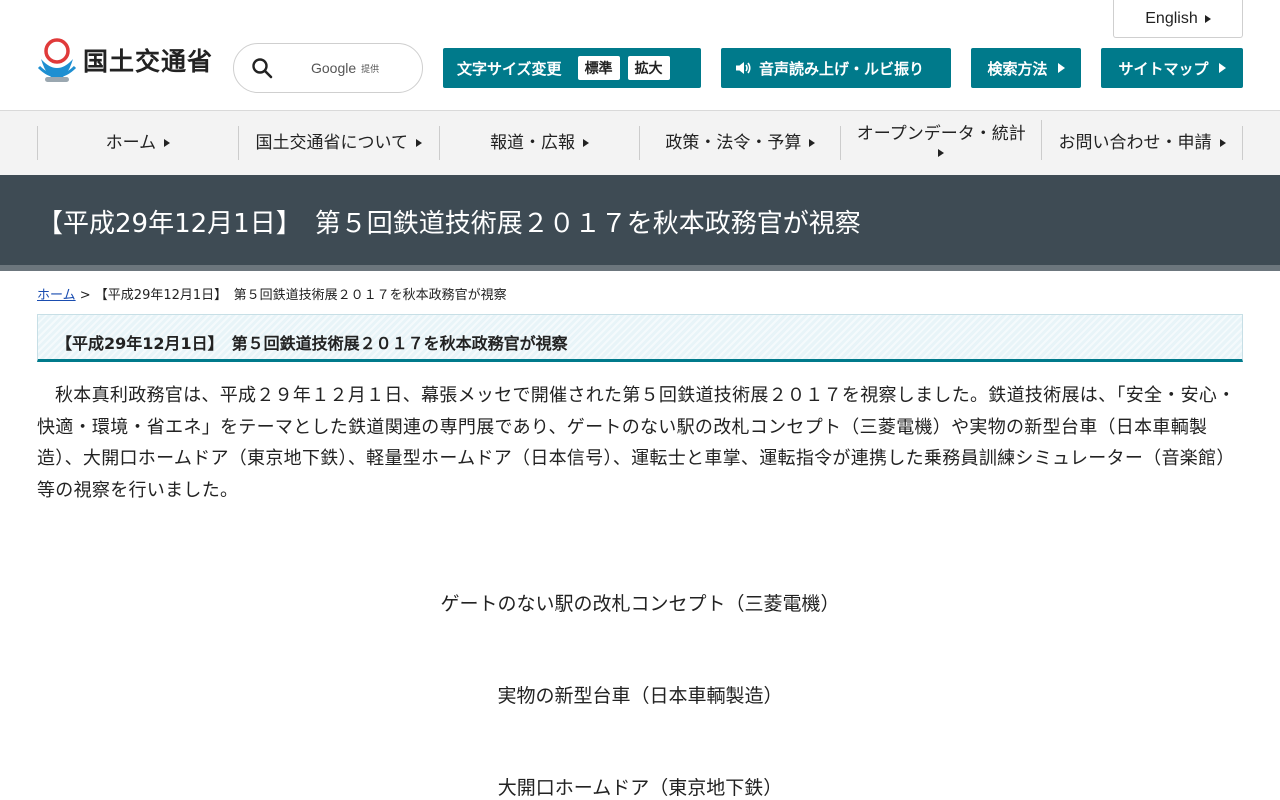  I want to click on sitemap-button: サイトマップ, so click(1172, 68).